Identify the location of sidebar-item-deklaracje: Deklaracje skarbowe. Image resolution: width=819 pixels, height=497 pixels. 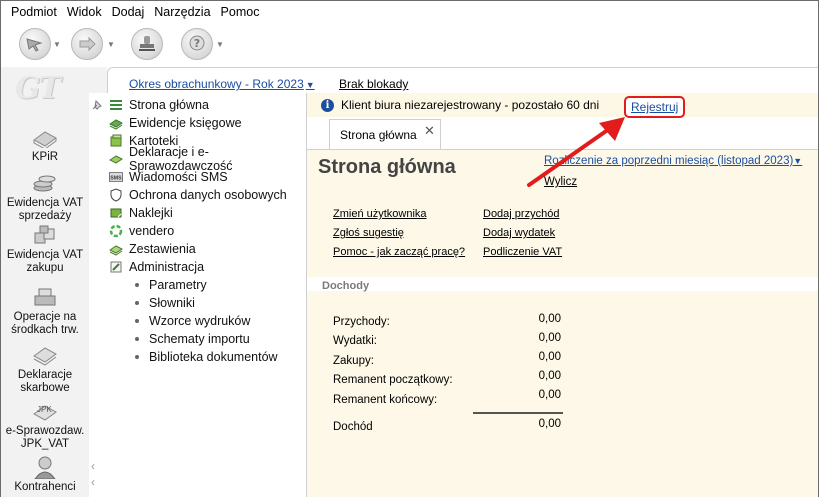
(45, 369).